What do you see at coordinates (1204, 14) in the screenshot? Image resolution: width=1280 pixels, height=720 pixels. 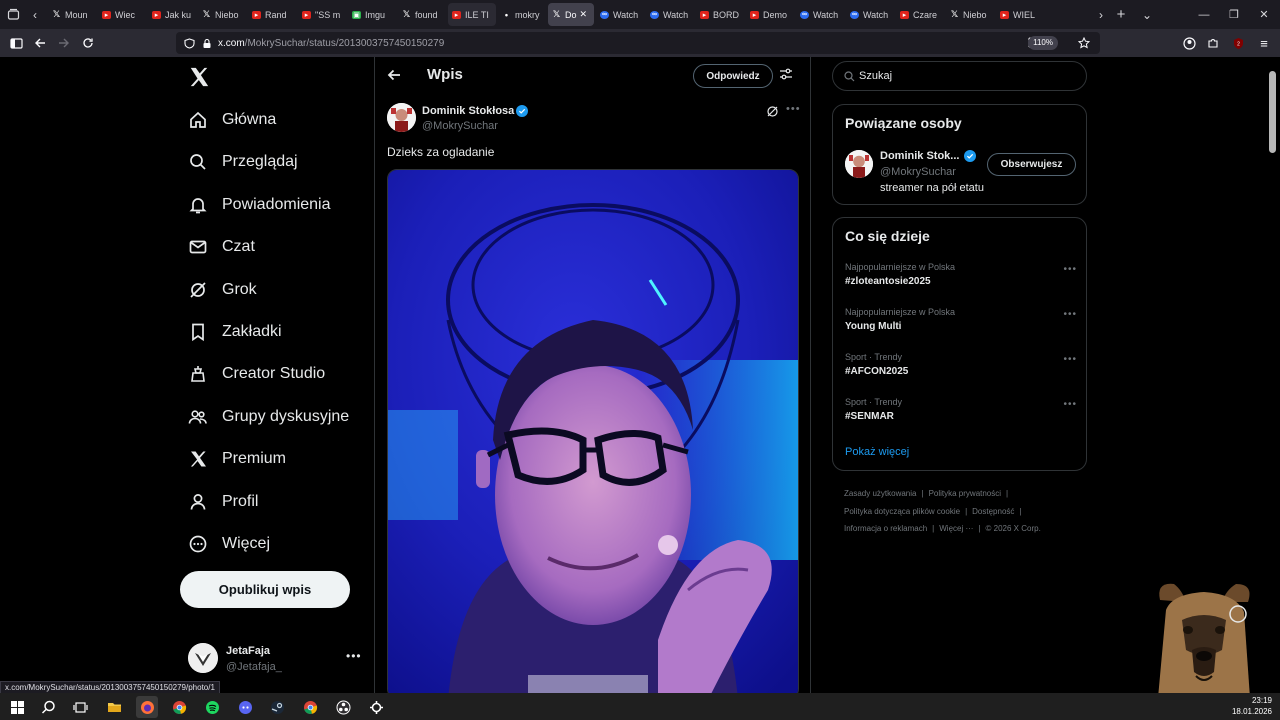 I see `minimize-icon: —` at bounding box center [1204, 14].